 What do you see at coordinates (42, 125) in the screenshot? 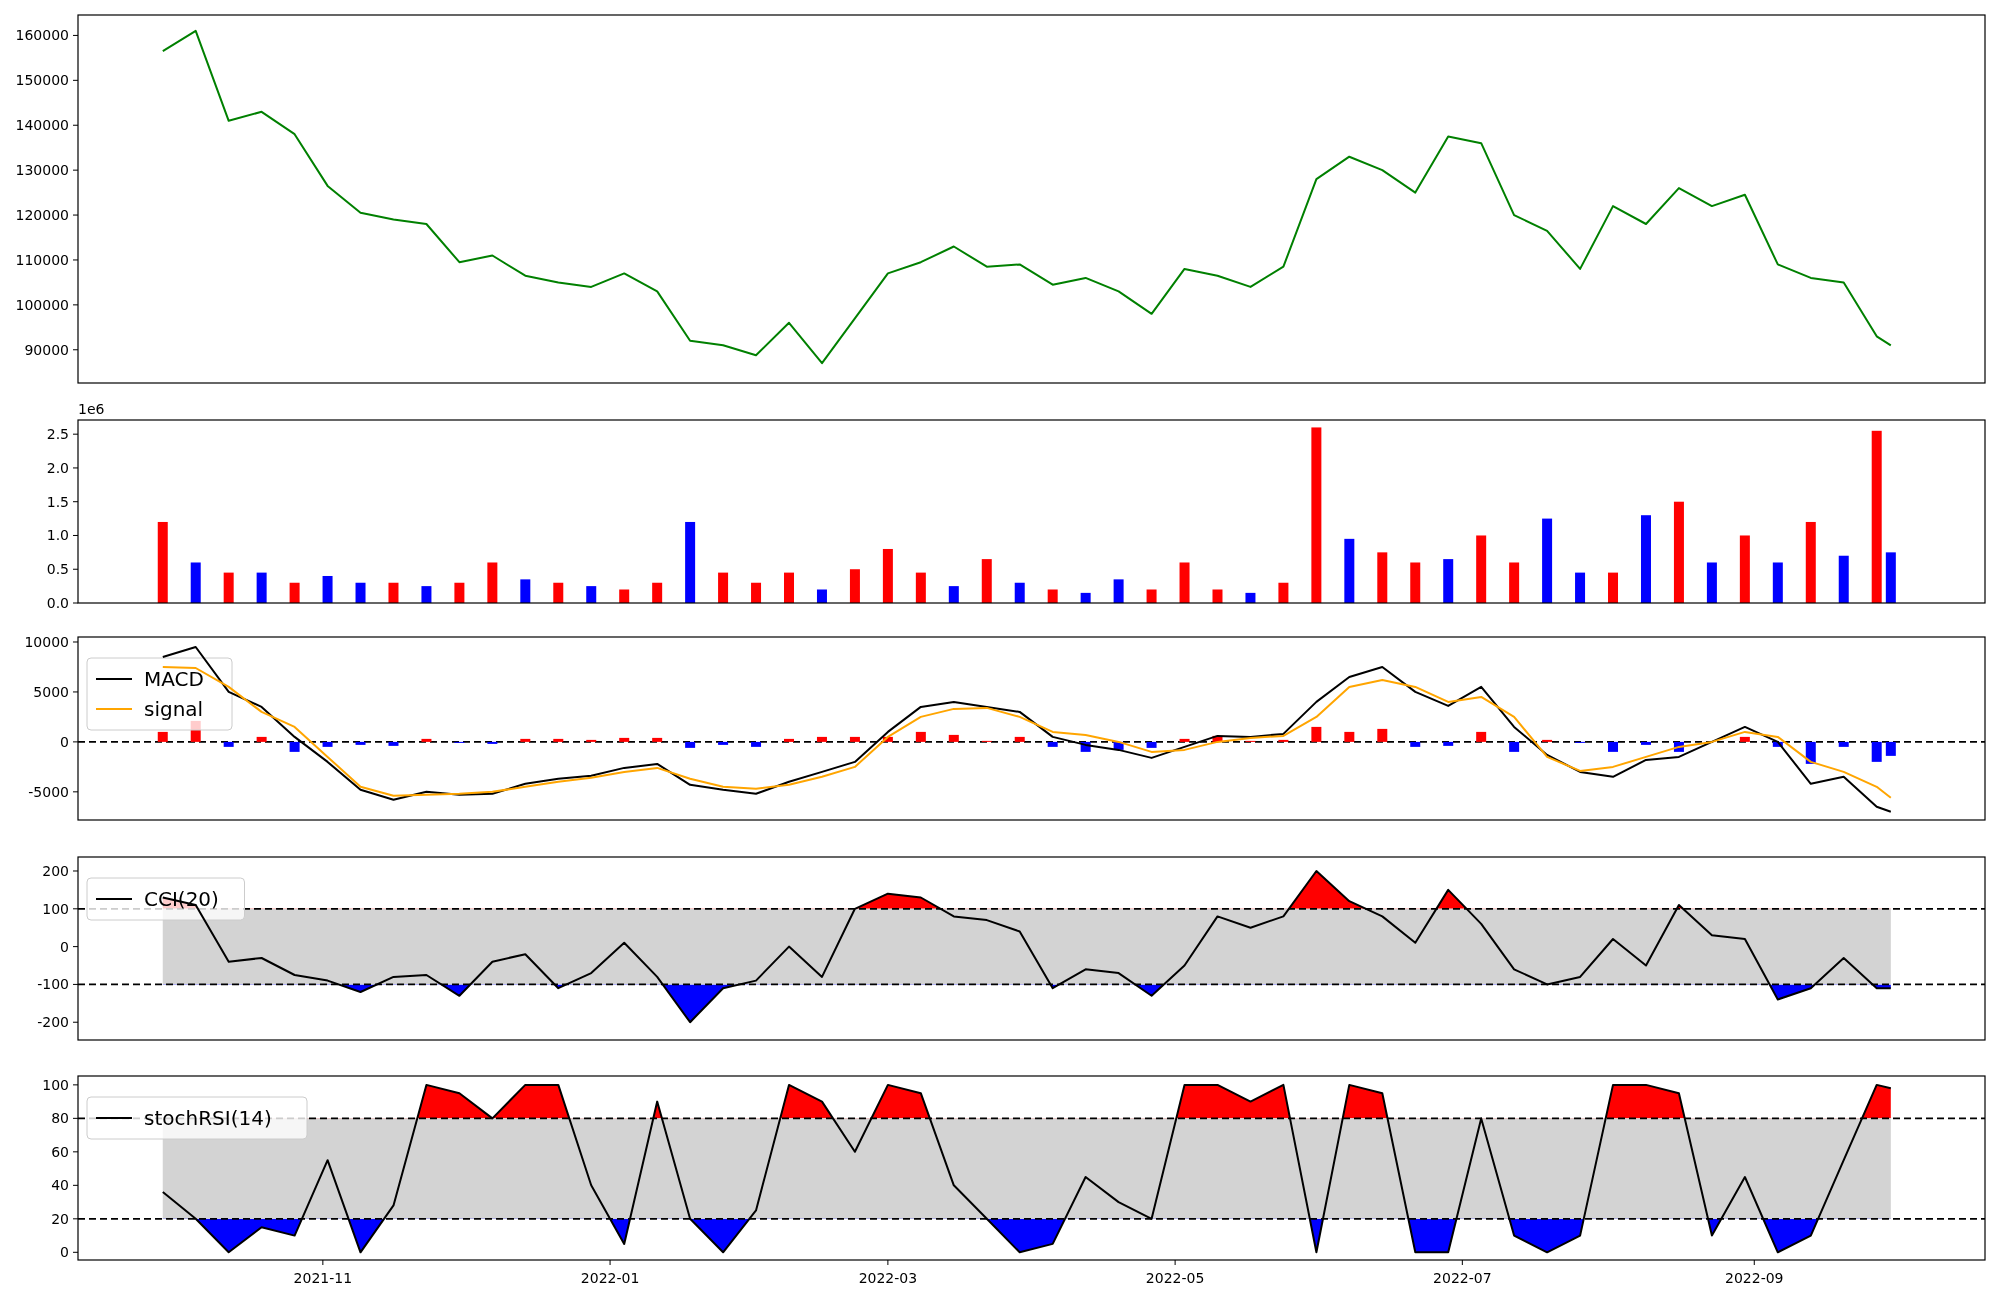
I see `axis-tick-label: 140000` at bounding box center [42, 125].